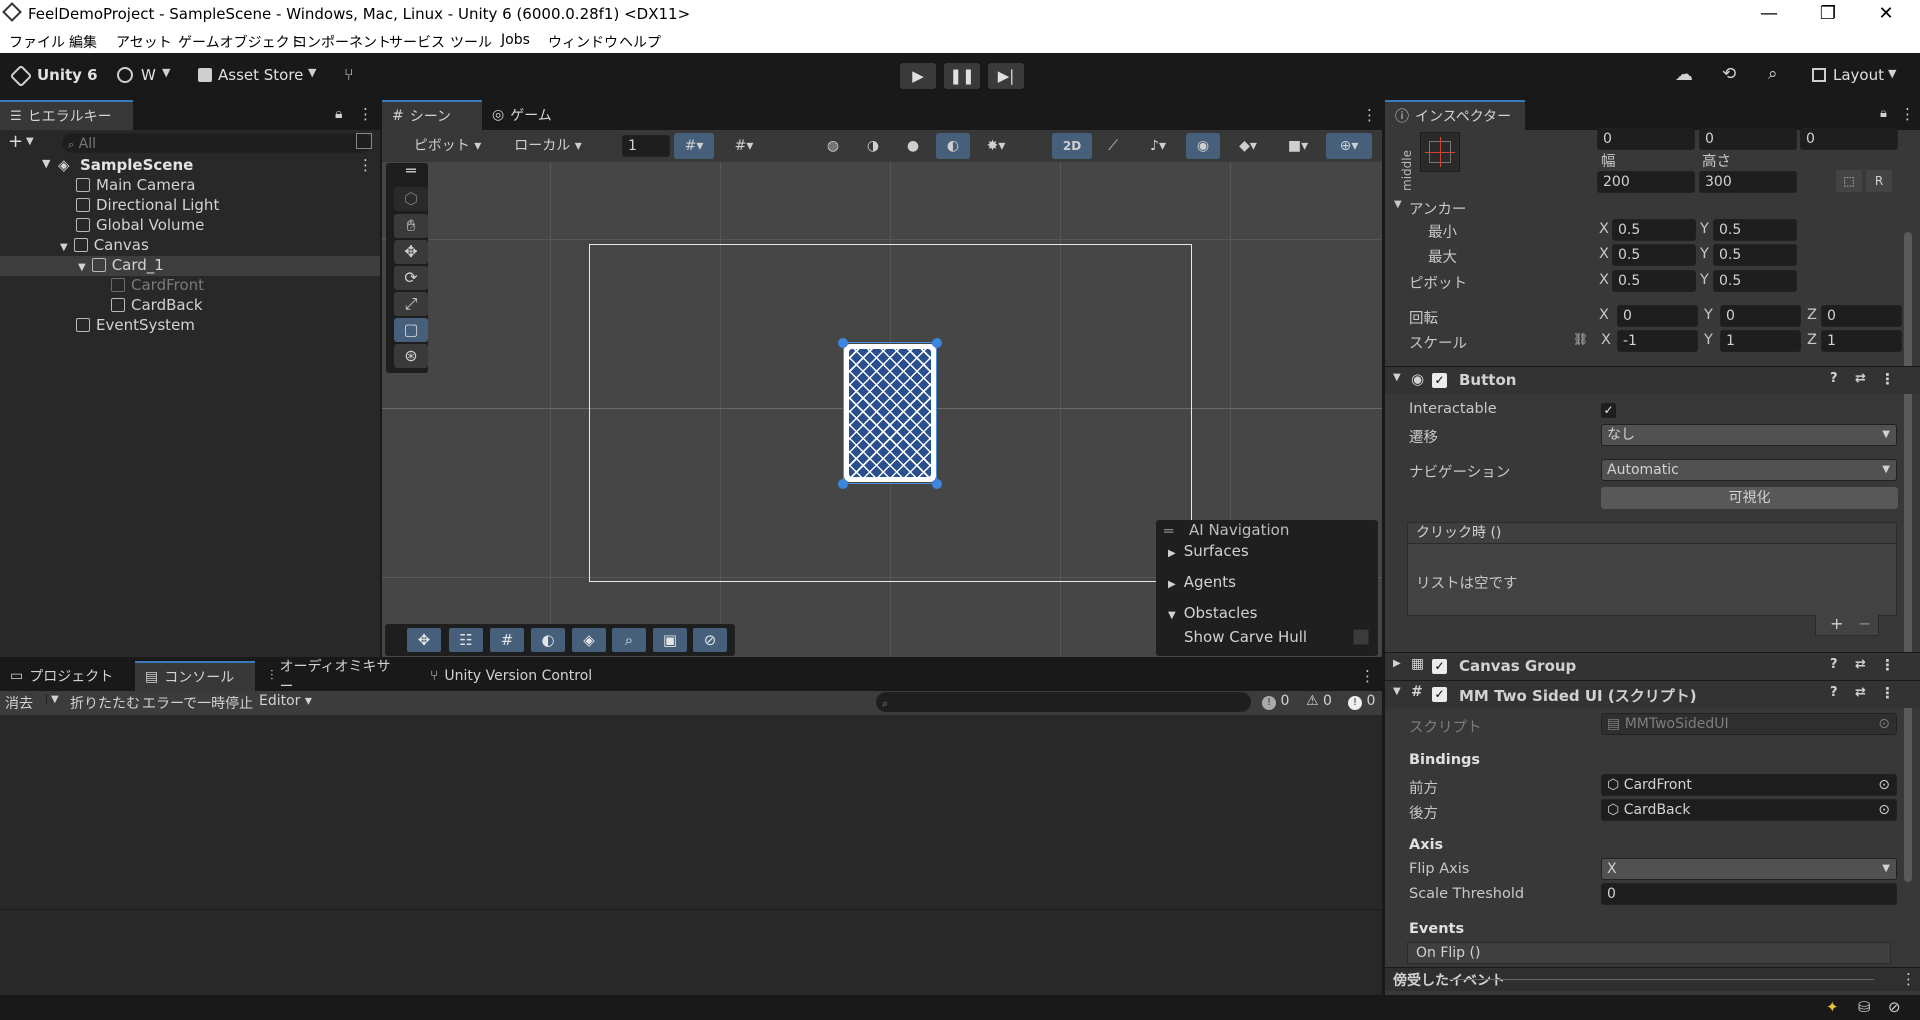  What do you see at coordinates (1749, 435) in the screenshot?
I see `transition-dropdown: なし ▼` at bounding box center [1749, 435].